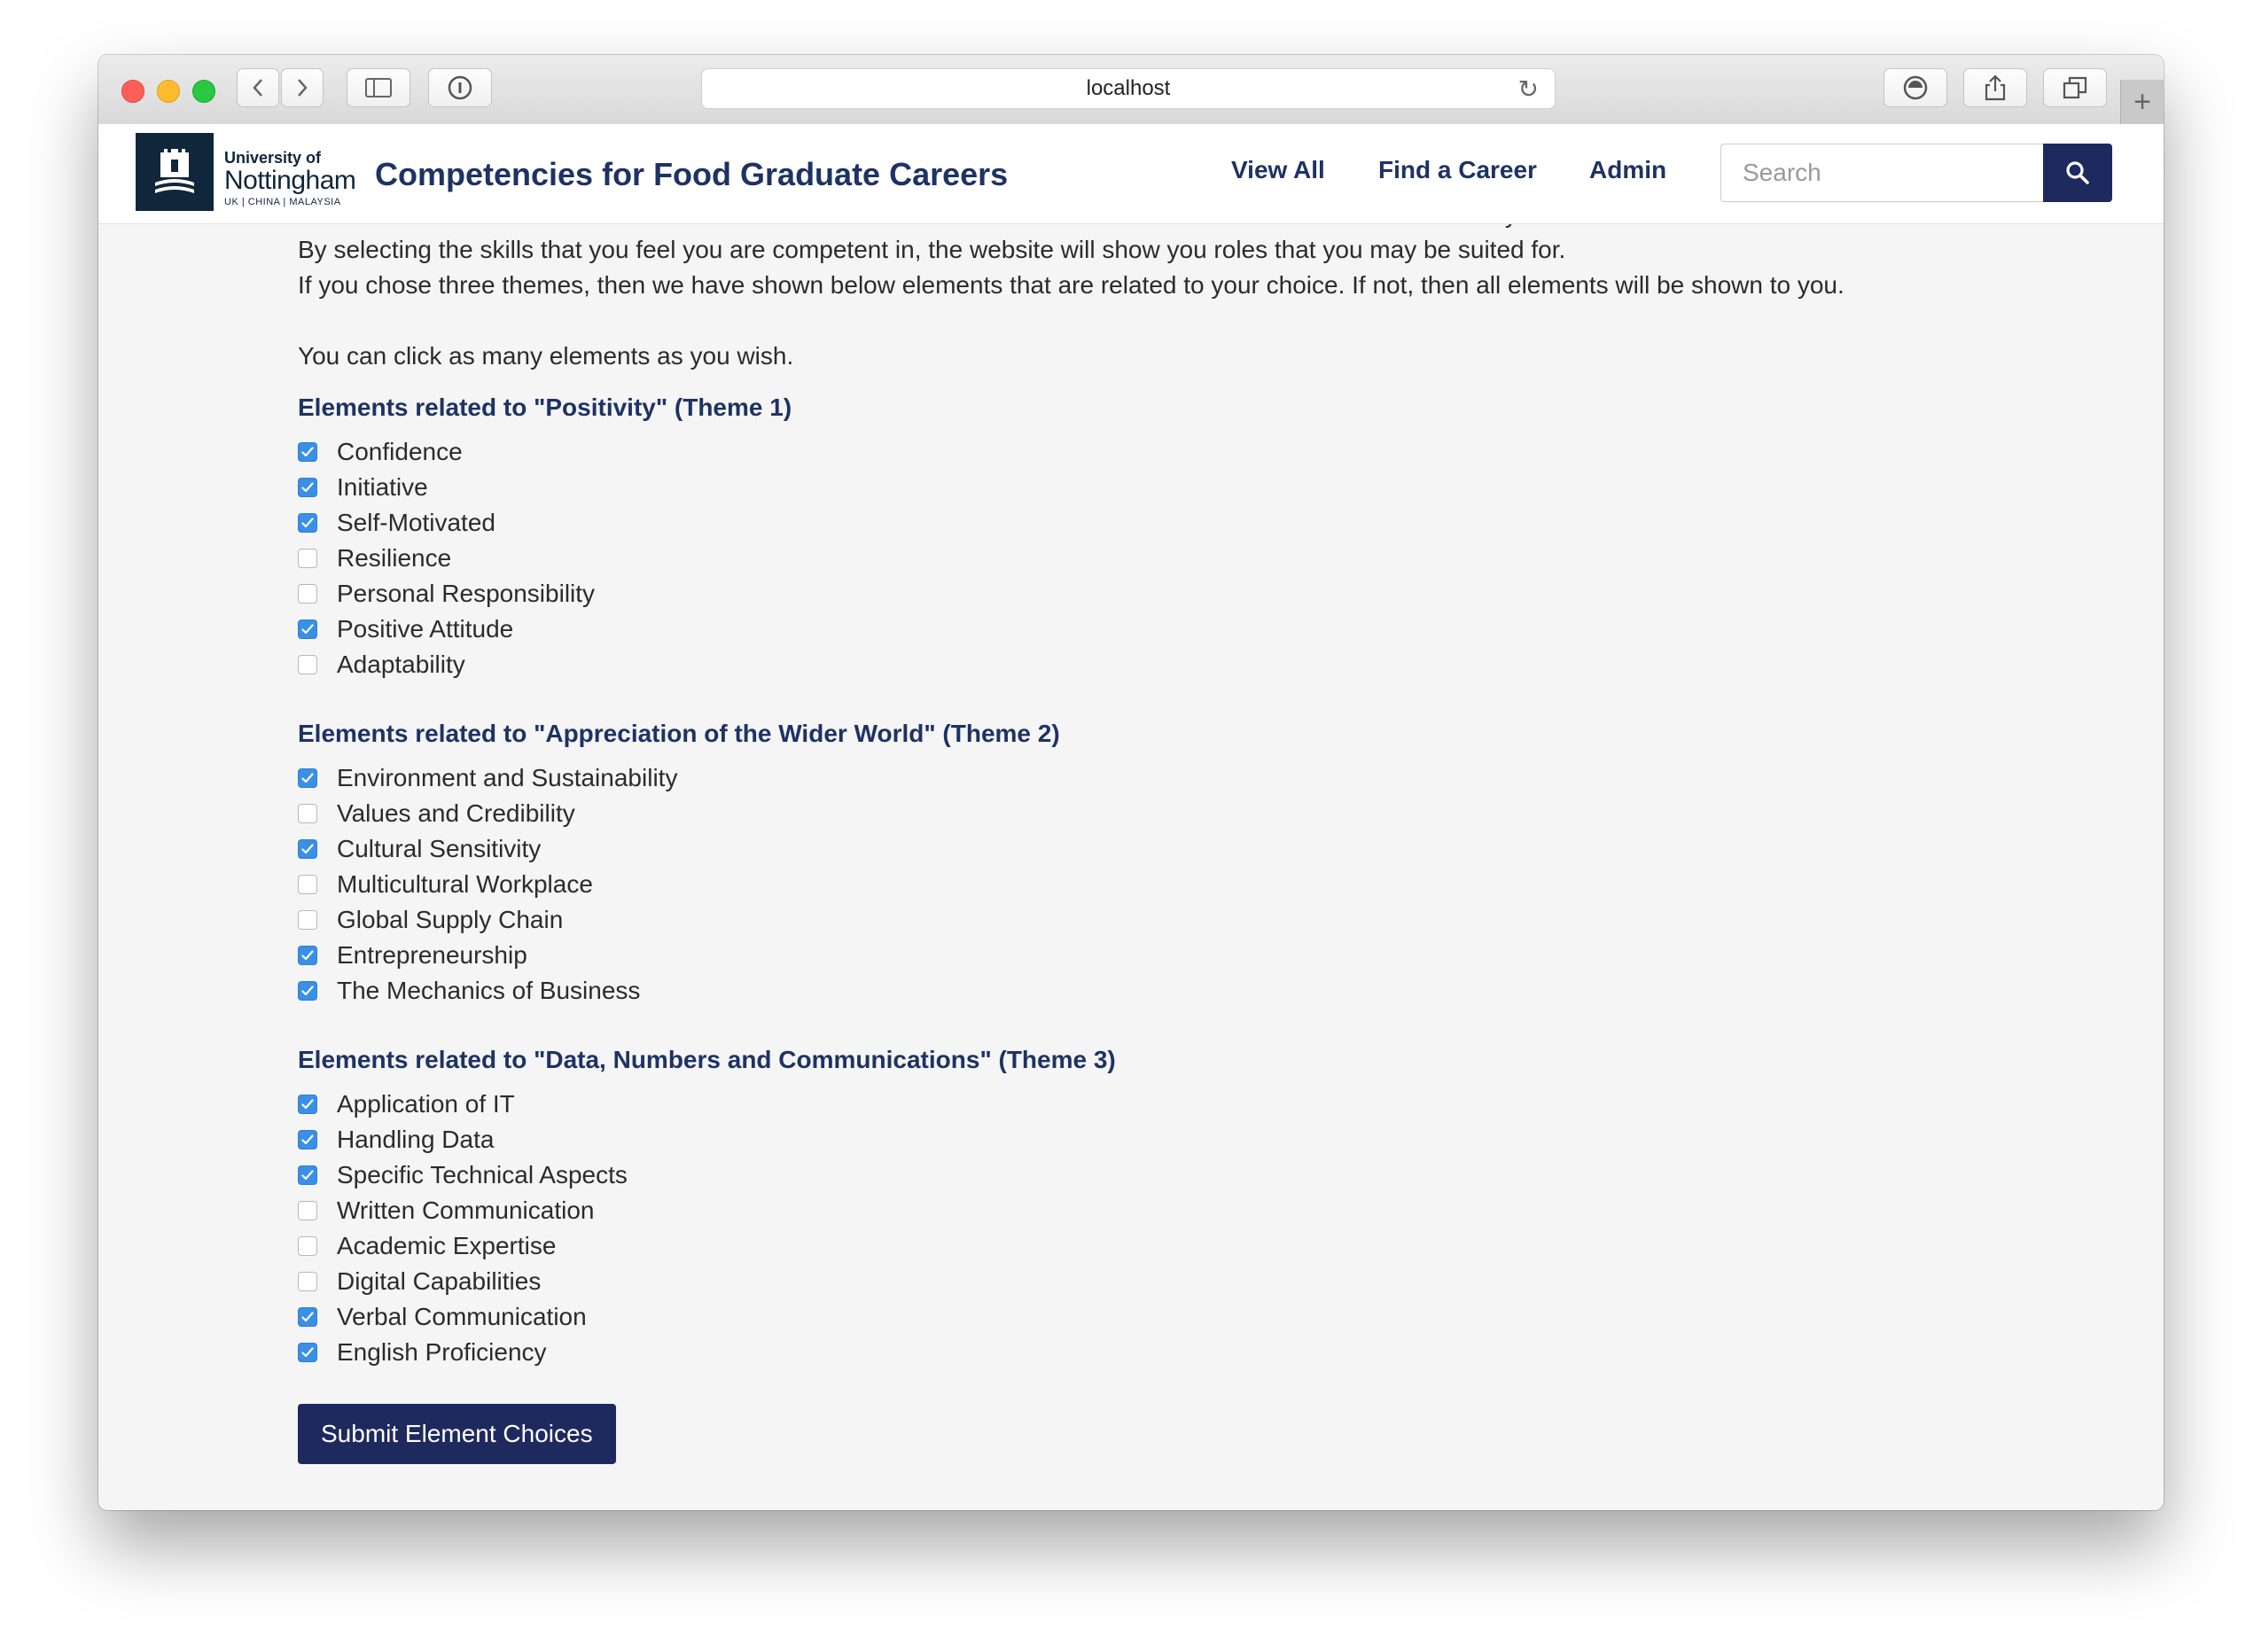 Image resolution: width=2262 pixels, height=1652 pixels. Describe the element at coordinates (1184, 1175) in the screenshot. I see `element-option: Specific Technical Aspects` at that location.